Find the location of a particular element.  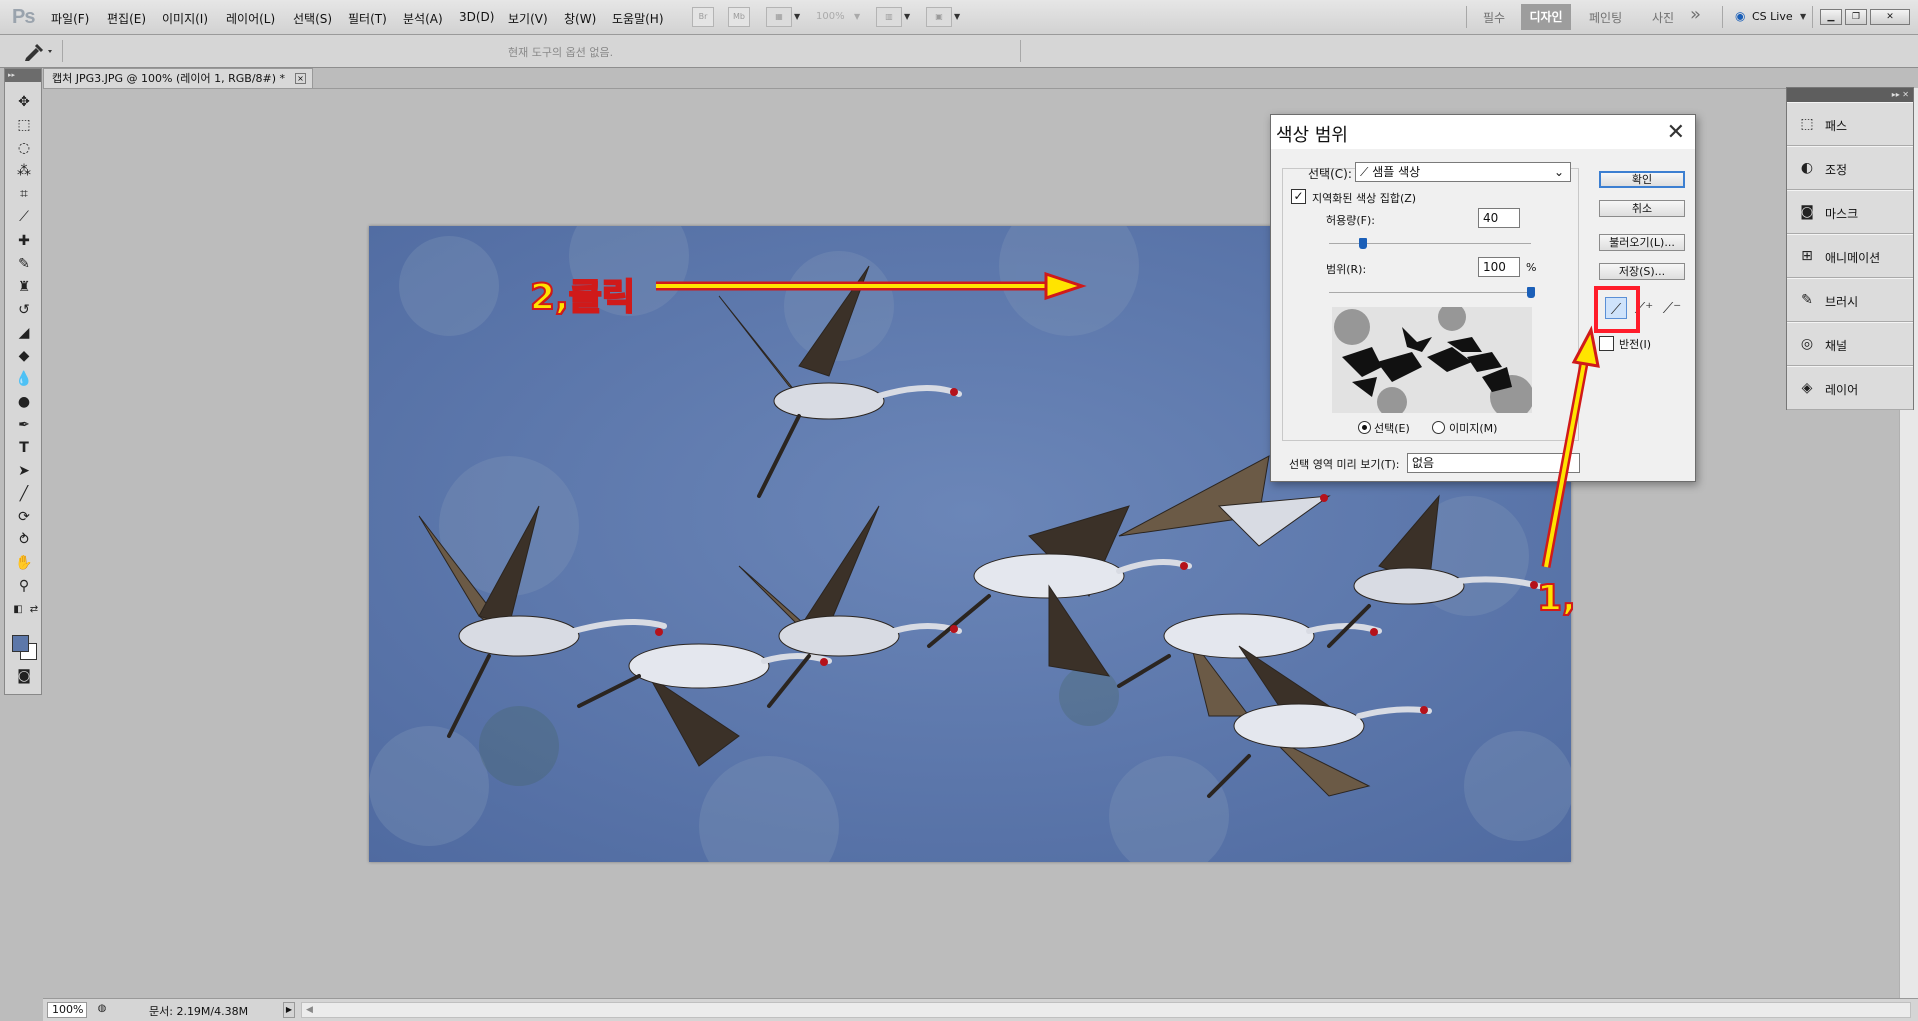

panel-brush: ✎ 브러시 is located at coordinates (1850, 300).